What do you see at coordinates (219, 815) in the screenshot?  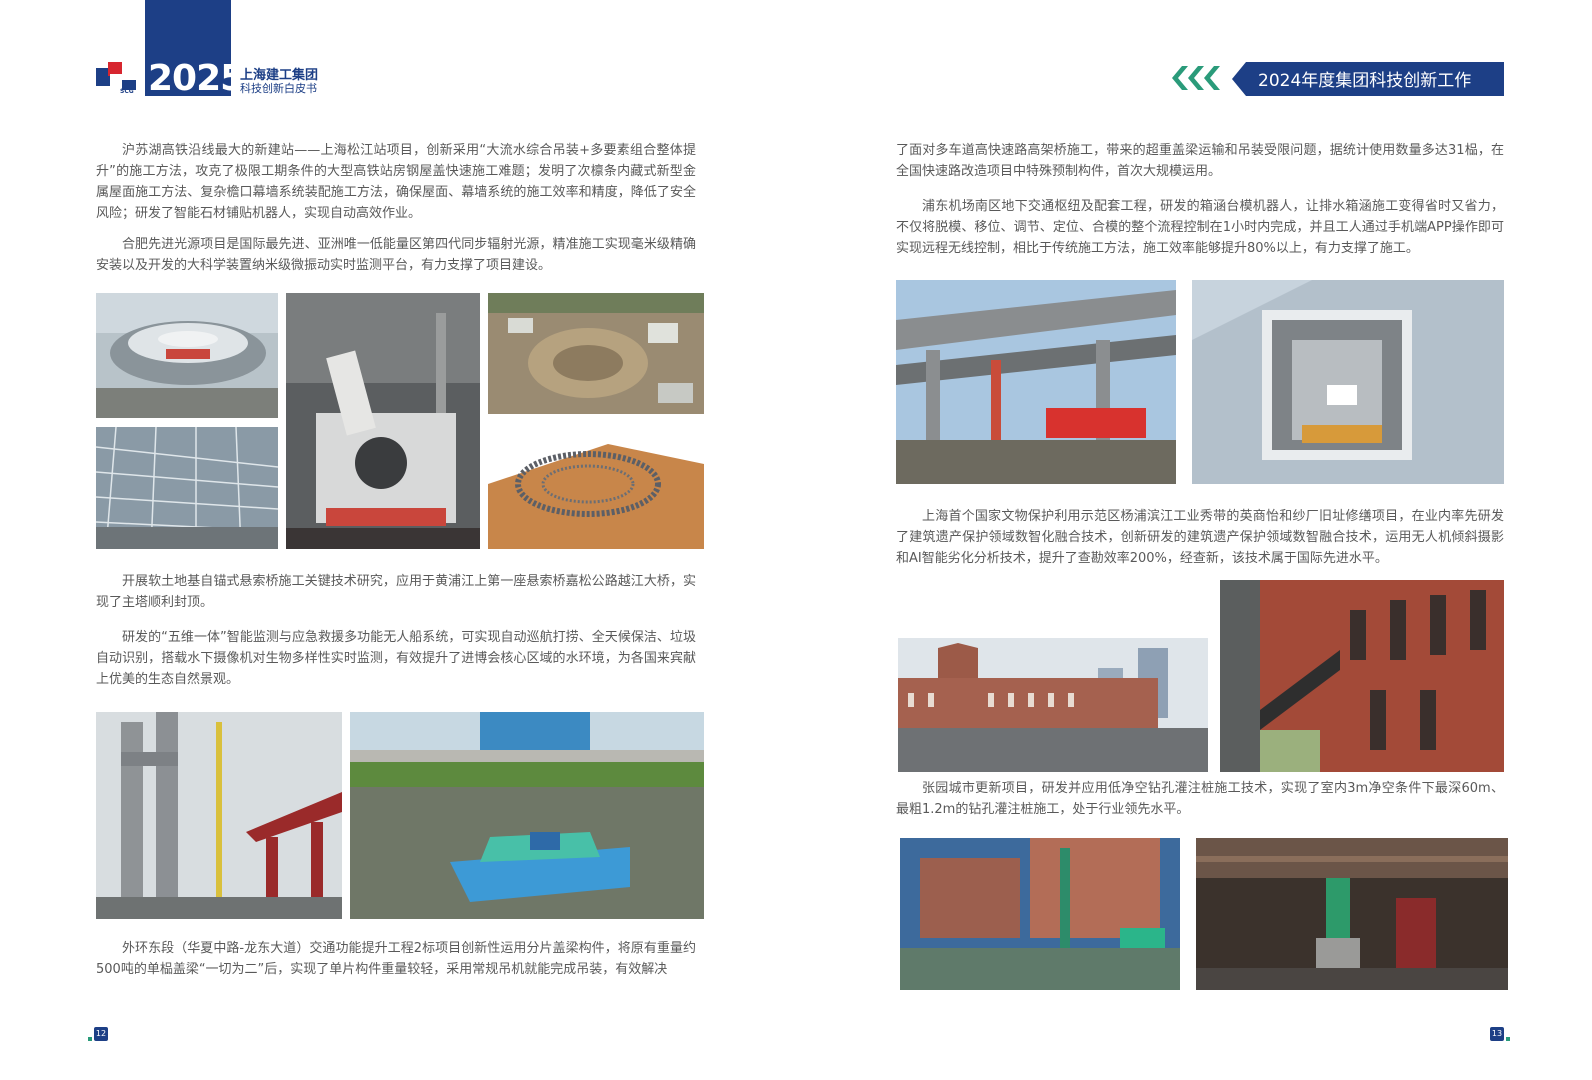 I see `photo-bridge-tower` at bounding box center [219, 815].